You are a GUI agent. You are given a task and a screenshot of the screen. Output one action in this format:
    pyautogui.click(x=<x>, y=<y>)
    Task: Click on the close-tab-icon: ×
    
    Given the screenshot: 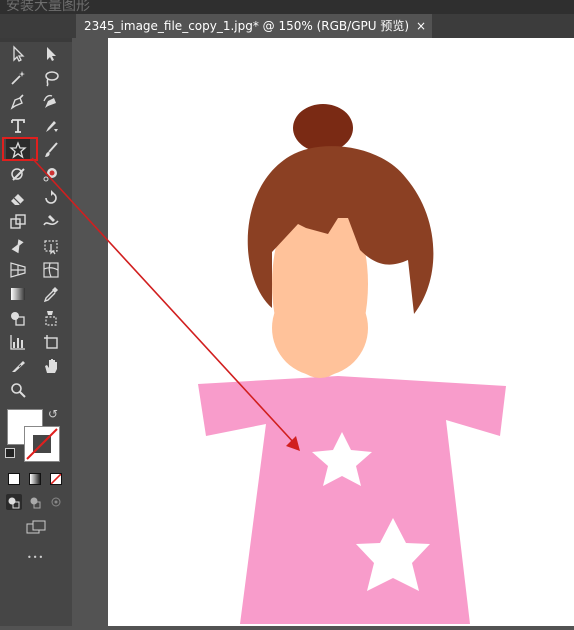 What is the action you would take?
    pyautogui.click(x=421, y=26)
    